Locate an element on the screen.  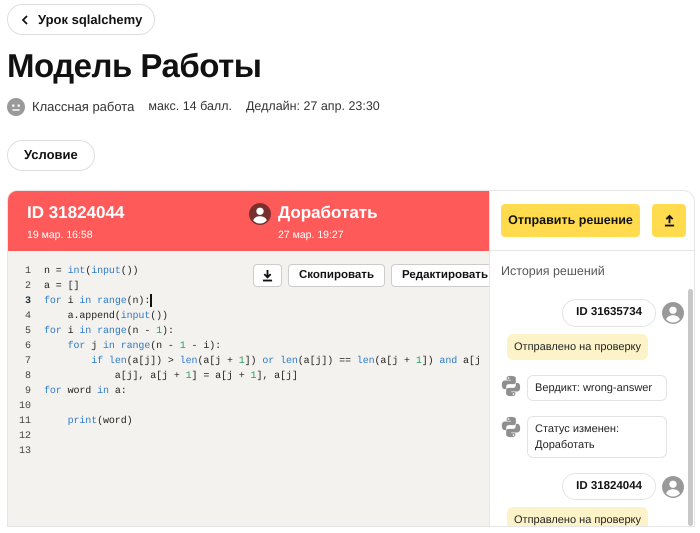
line-number: 7 is located at coordinates (27, 361).